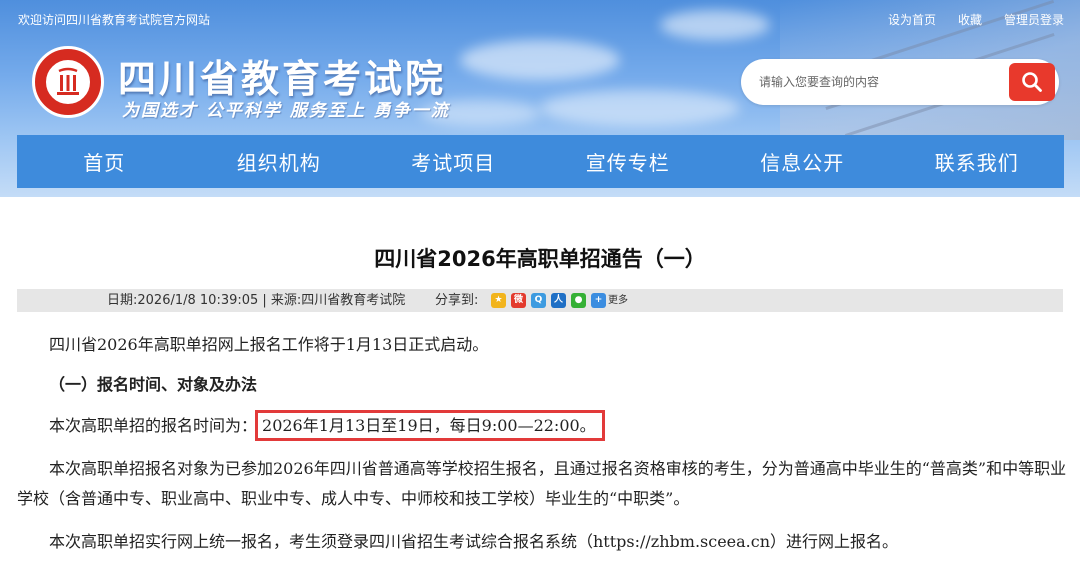 The height and width of the screenshot is (566, 1080). I want to click on section-heading: （一）报名时间、对象及办法, so click(153, 384).